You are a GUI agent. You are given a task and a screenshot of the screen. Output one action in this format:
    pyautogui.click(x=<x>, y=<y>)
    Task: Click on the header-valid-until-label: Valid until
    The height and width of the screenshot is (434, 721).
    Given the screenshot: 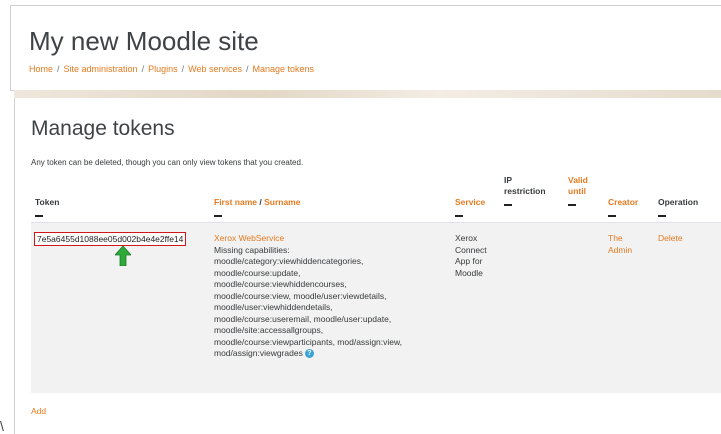 What is the action you would take?
    pyautogui.click(x=578, y=185)
    